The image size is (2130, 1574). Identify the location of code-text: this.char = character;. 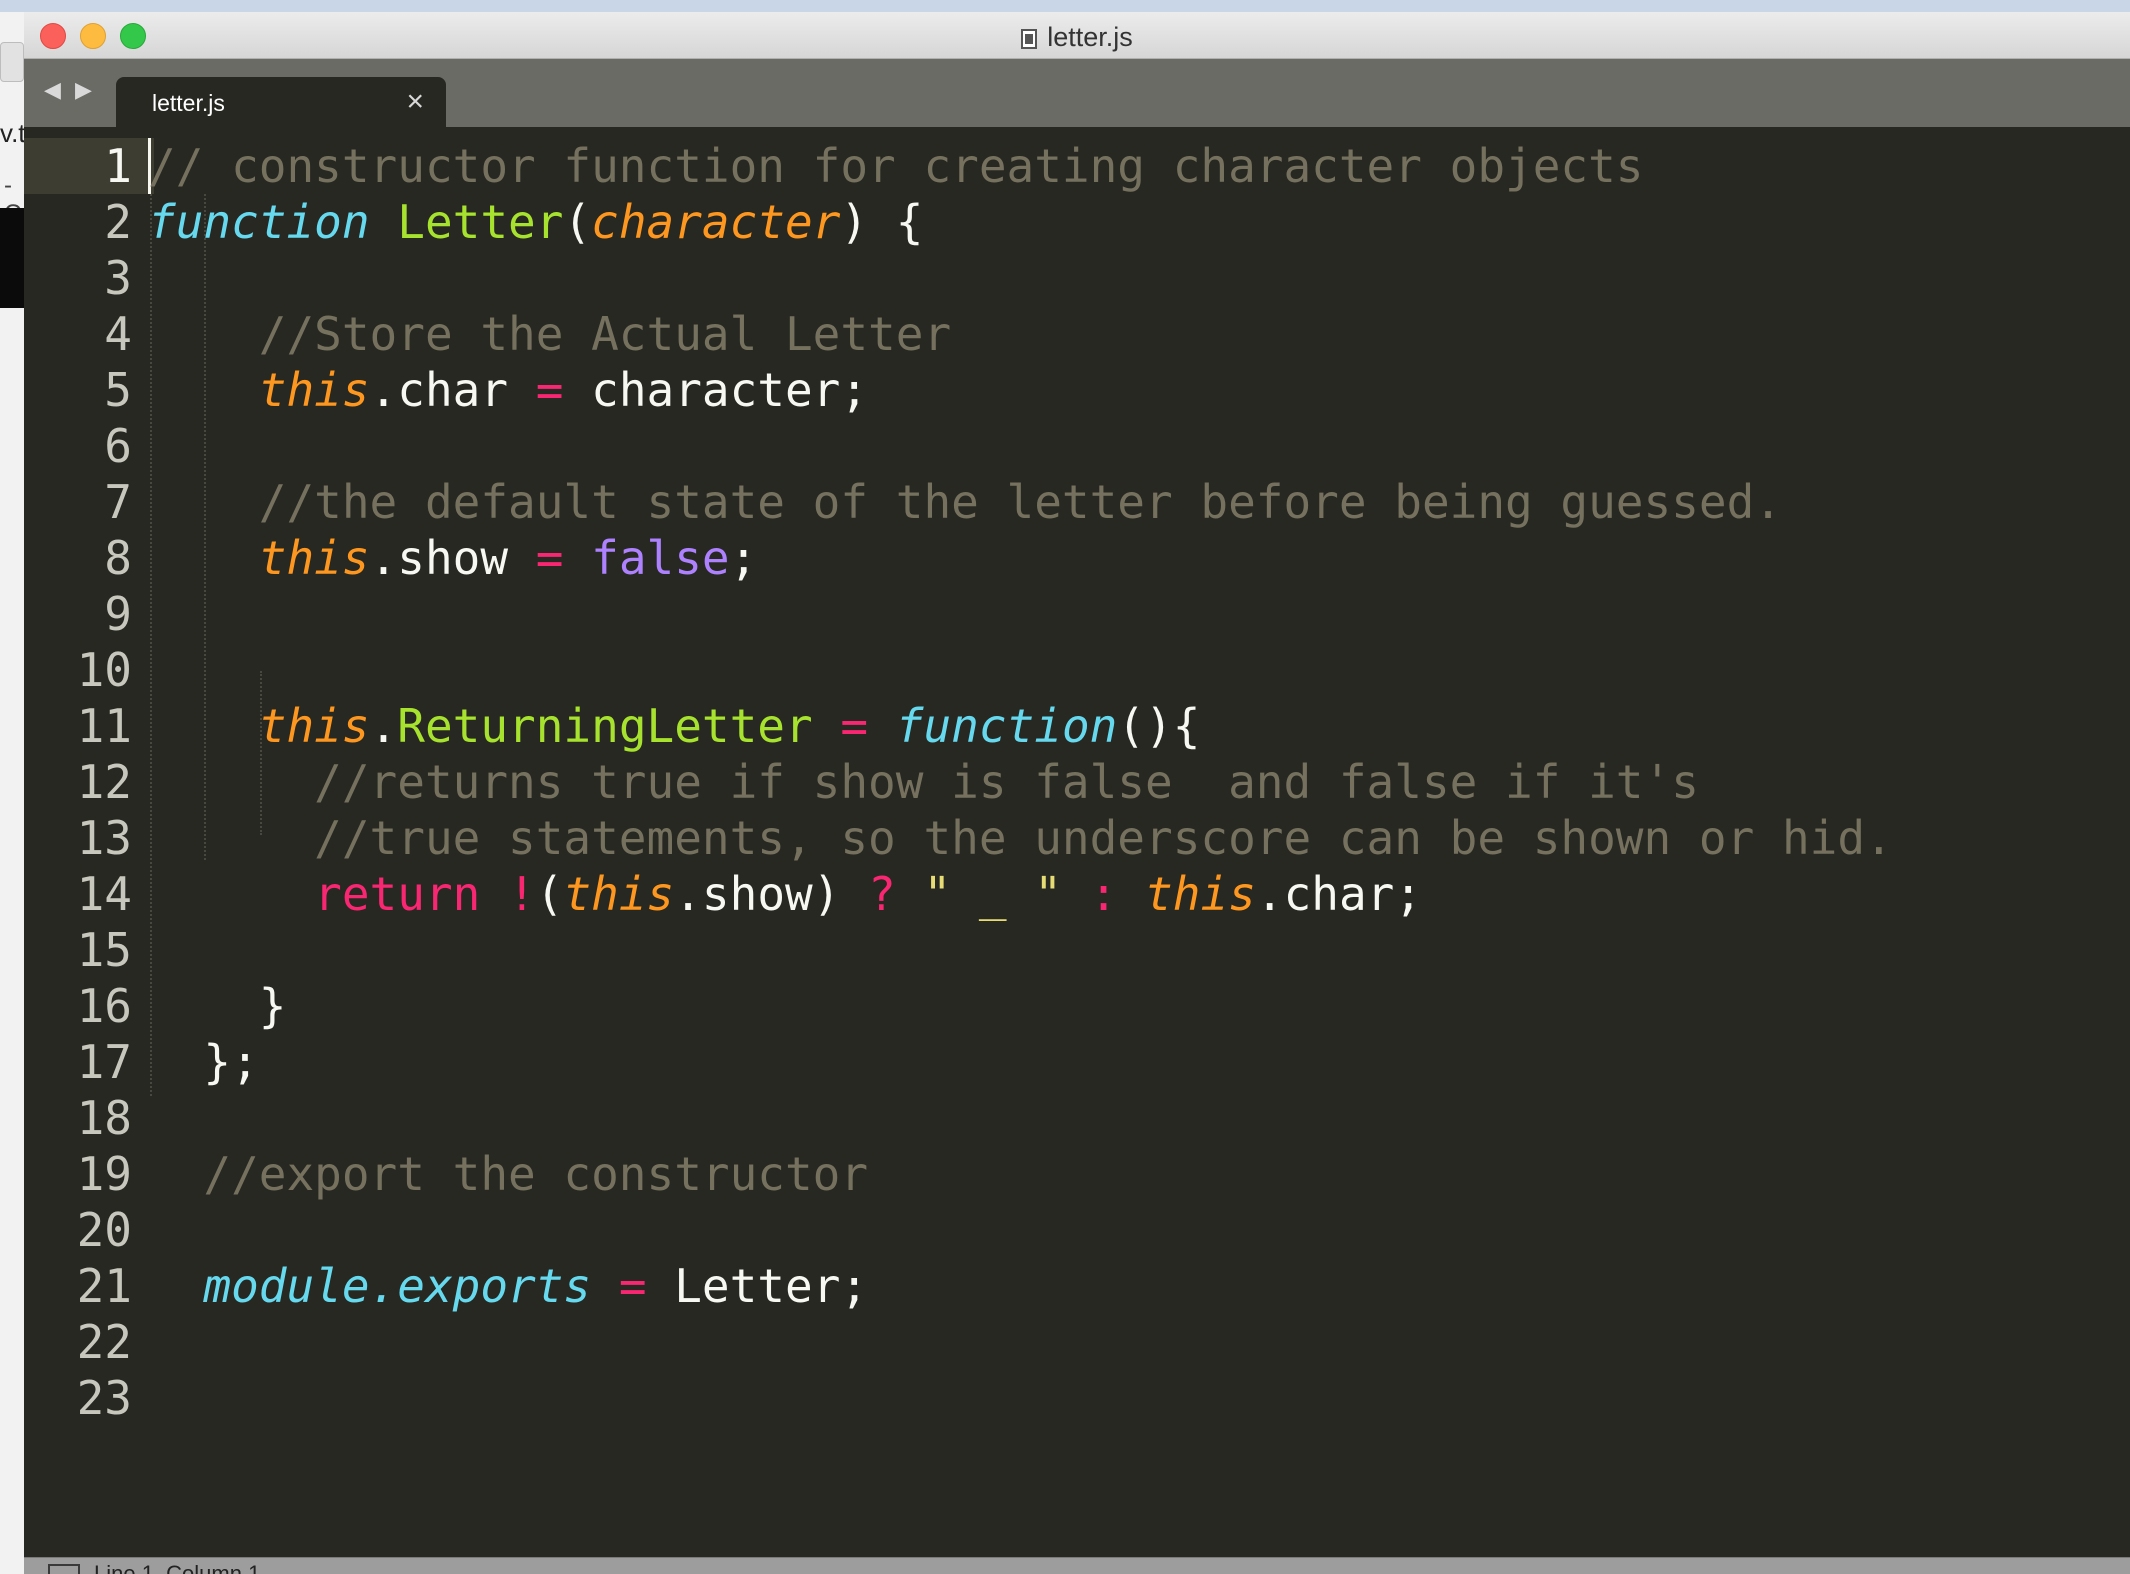
(508, 390).